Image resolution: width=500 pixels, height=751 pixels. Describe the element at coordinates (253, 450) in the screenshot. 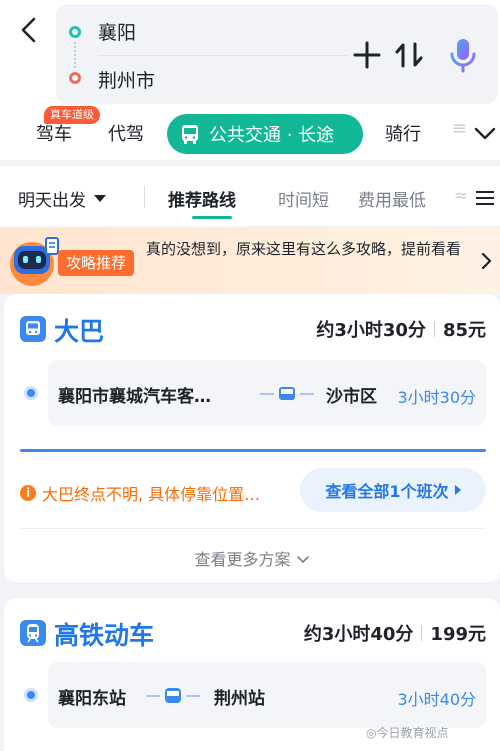

I see `route-progress-line` at that location.